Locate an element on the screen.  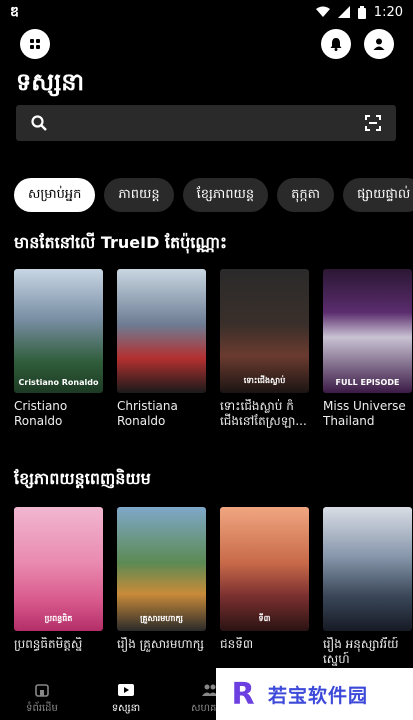
scan-icon is located at coordinates (373, 123).